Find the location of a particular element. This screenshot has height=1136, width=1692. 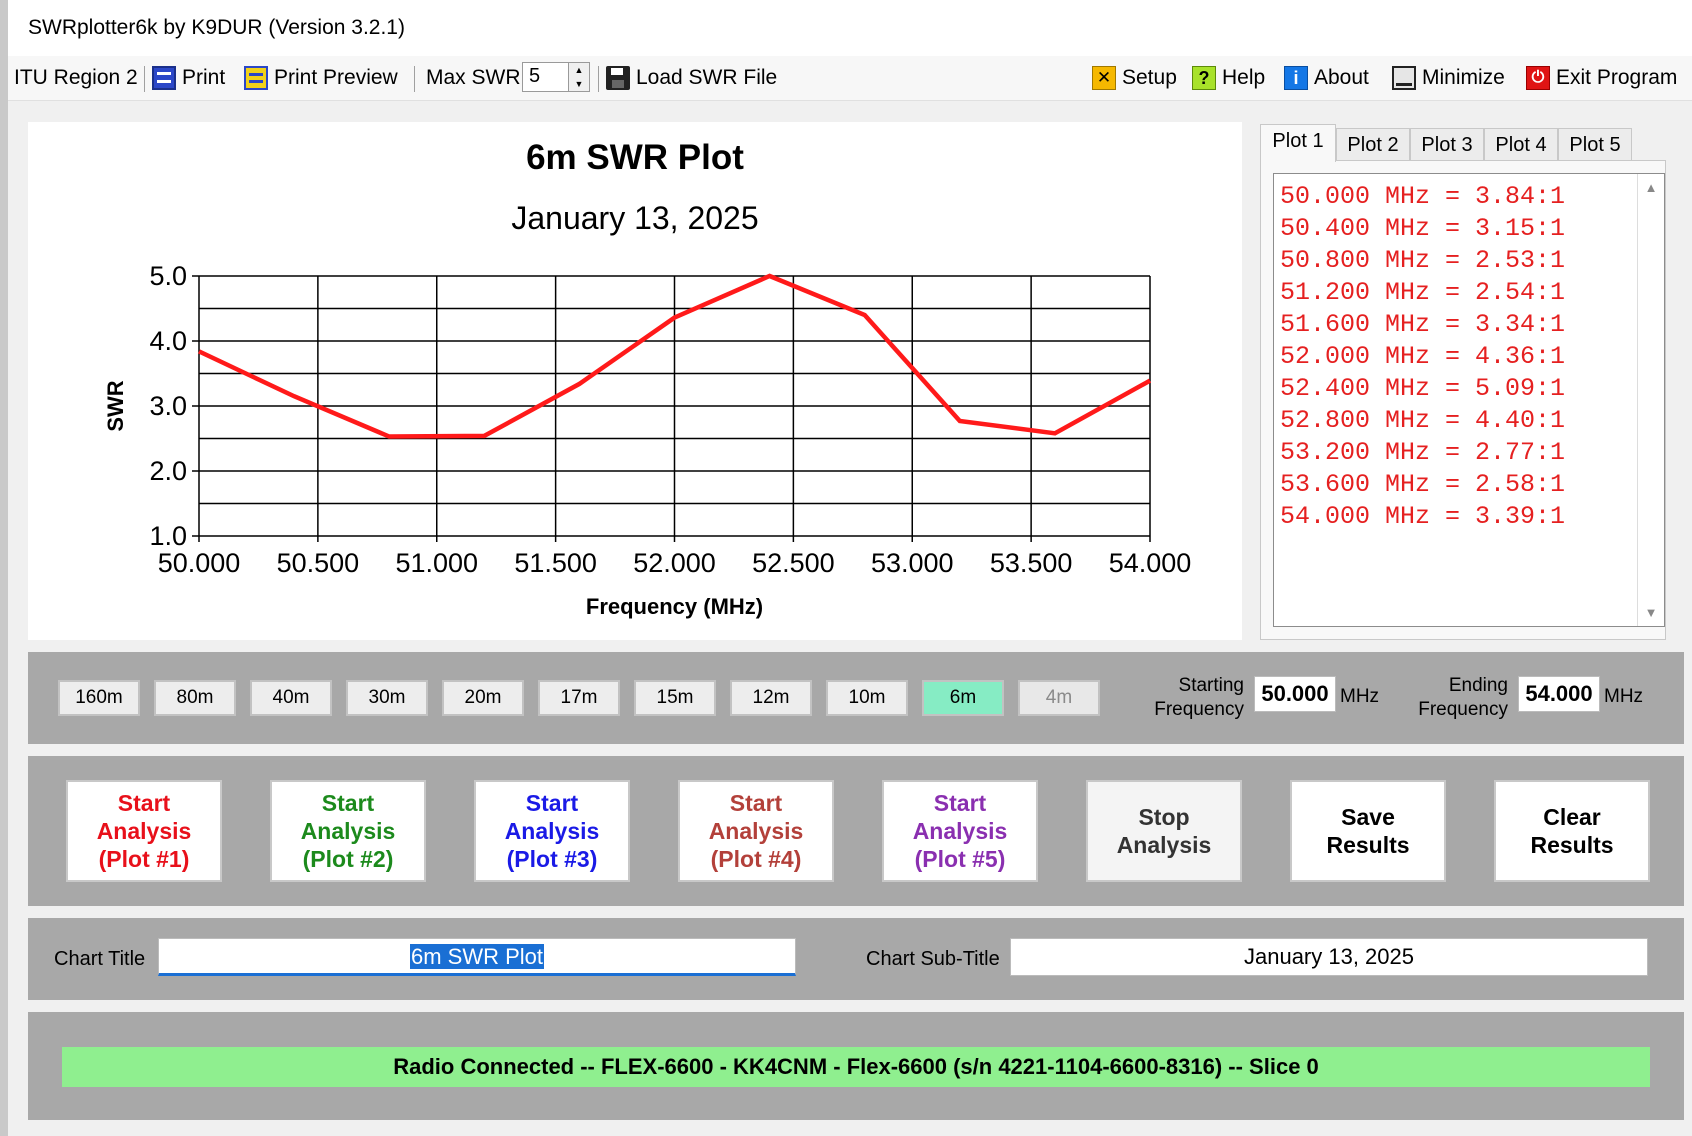

clear-results-button: Clear Results is located at coordinates (1572, 831).